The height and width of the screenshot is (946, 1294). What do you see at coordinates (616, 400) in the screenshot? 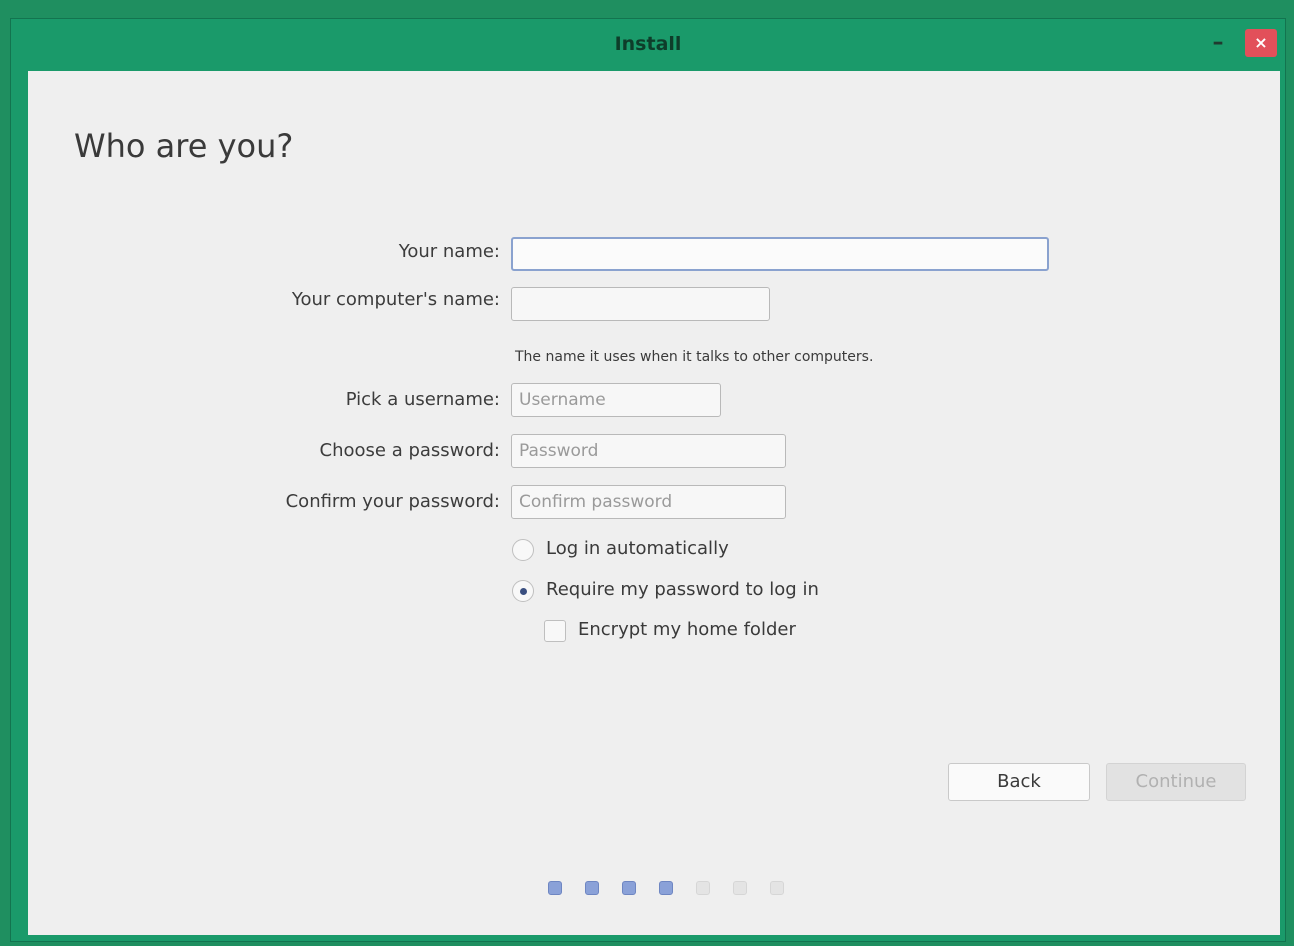
I see `username-input` at bounding box center [616, 400].